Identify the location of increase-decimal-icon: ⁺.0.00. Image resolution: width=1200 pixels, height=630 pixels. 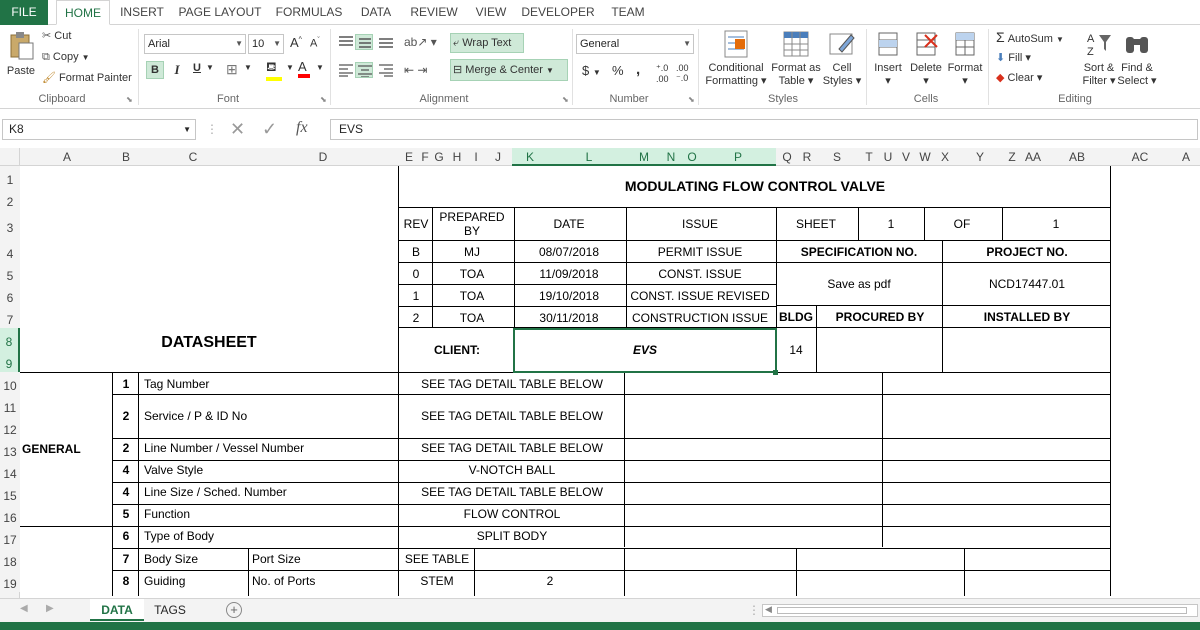
(662, 73).